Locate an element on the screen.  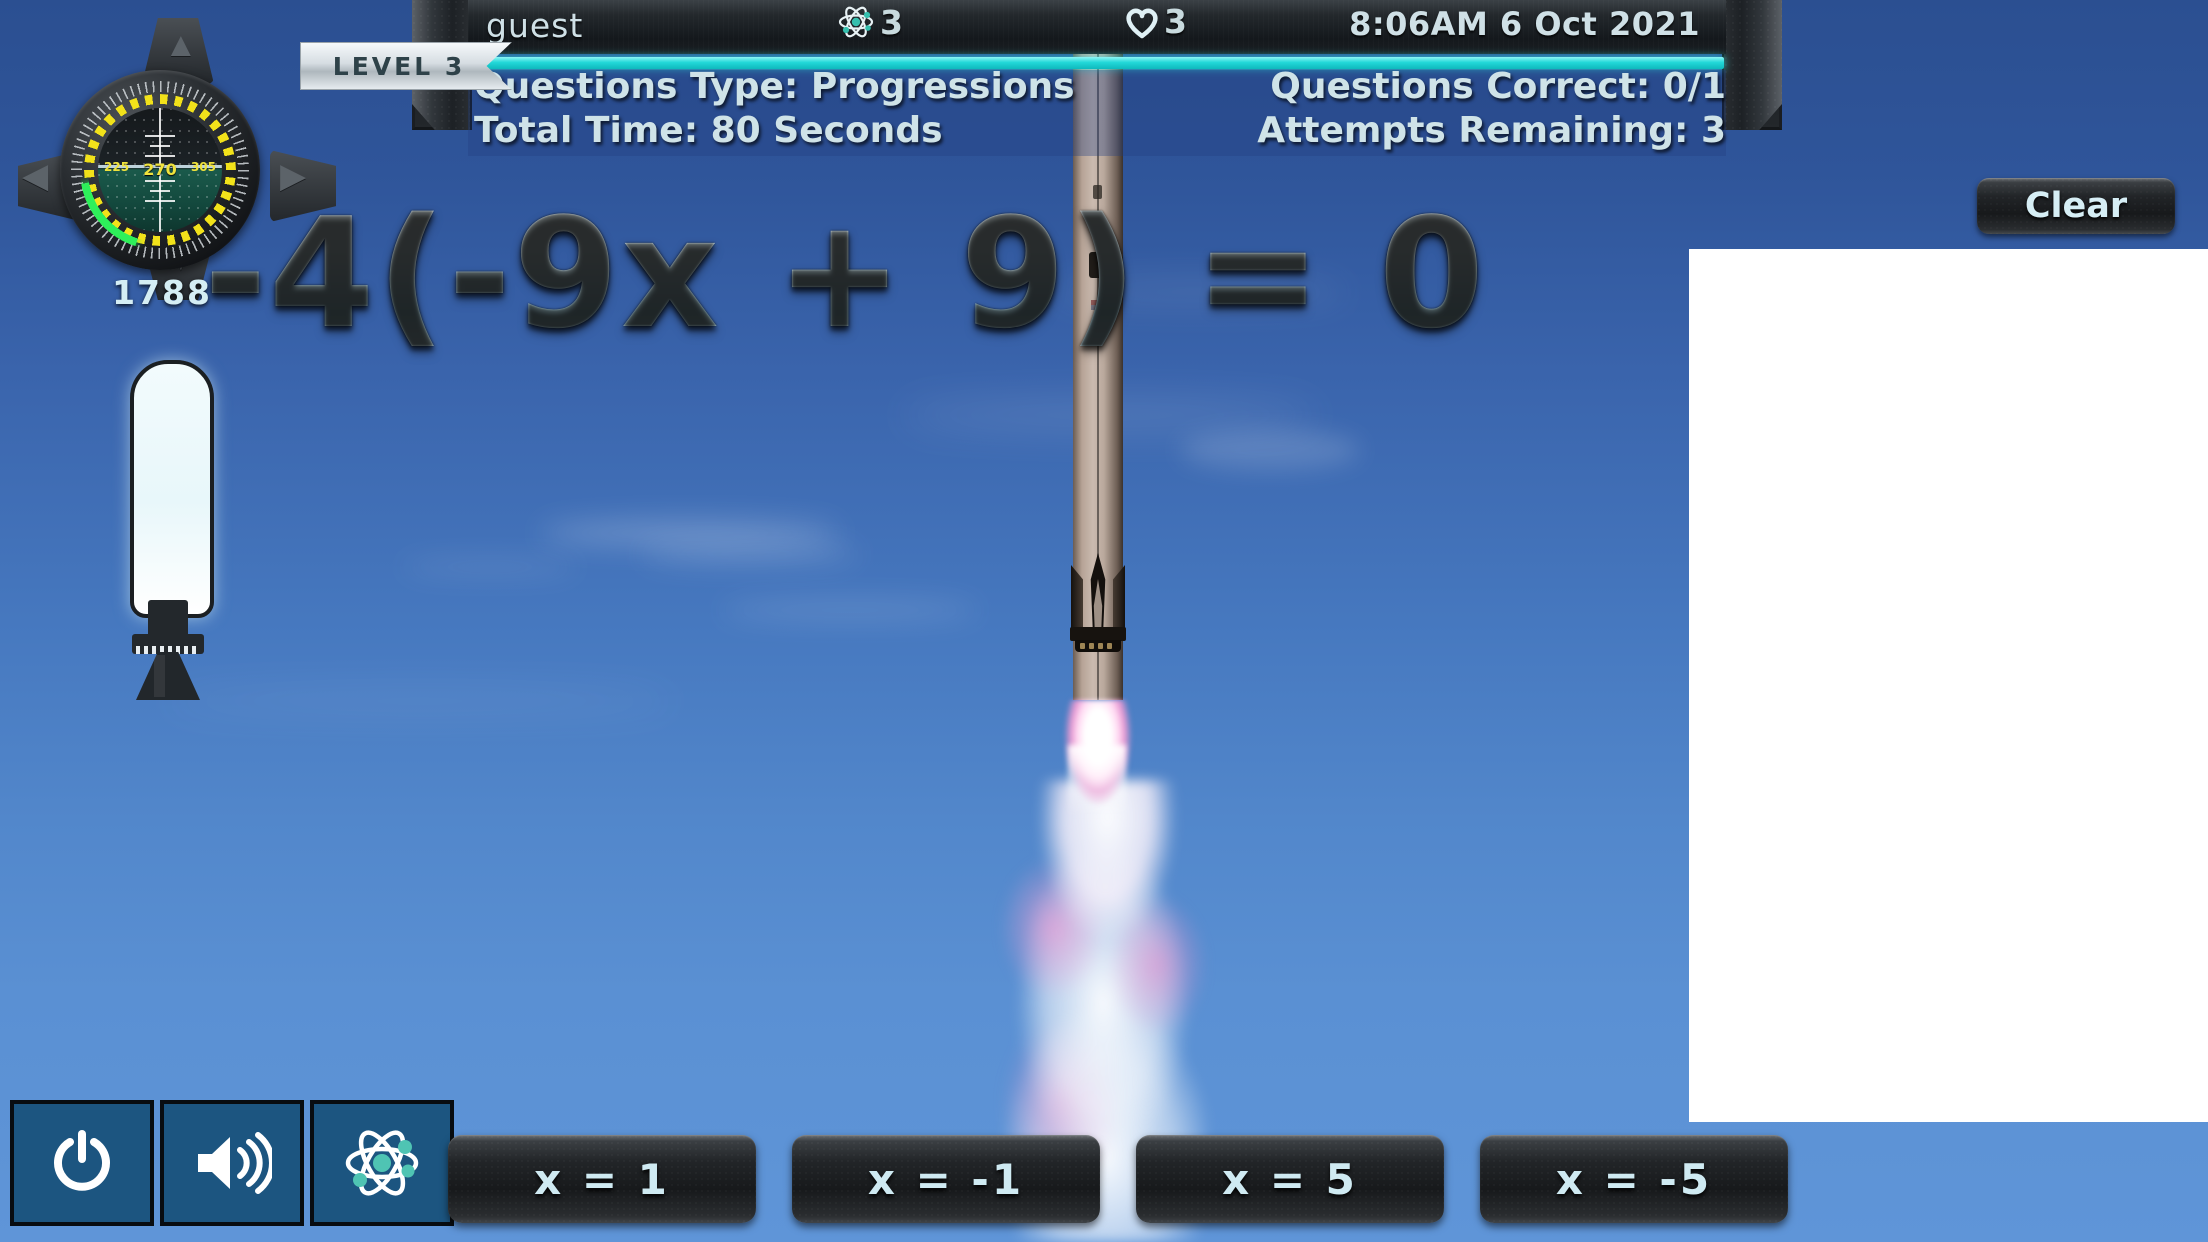
volume-icon is located at coordinates (235, 1163).